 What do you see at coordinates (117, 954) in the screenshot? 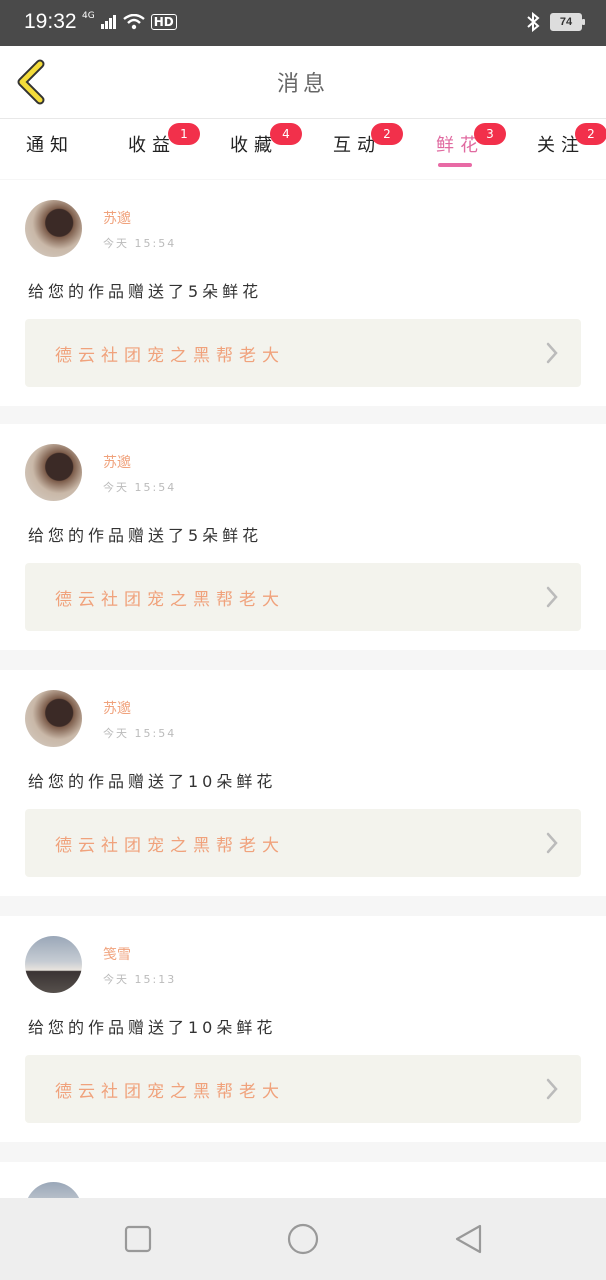
I see `sender-name: 笺雪` at bounding box center [117, 954].